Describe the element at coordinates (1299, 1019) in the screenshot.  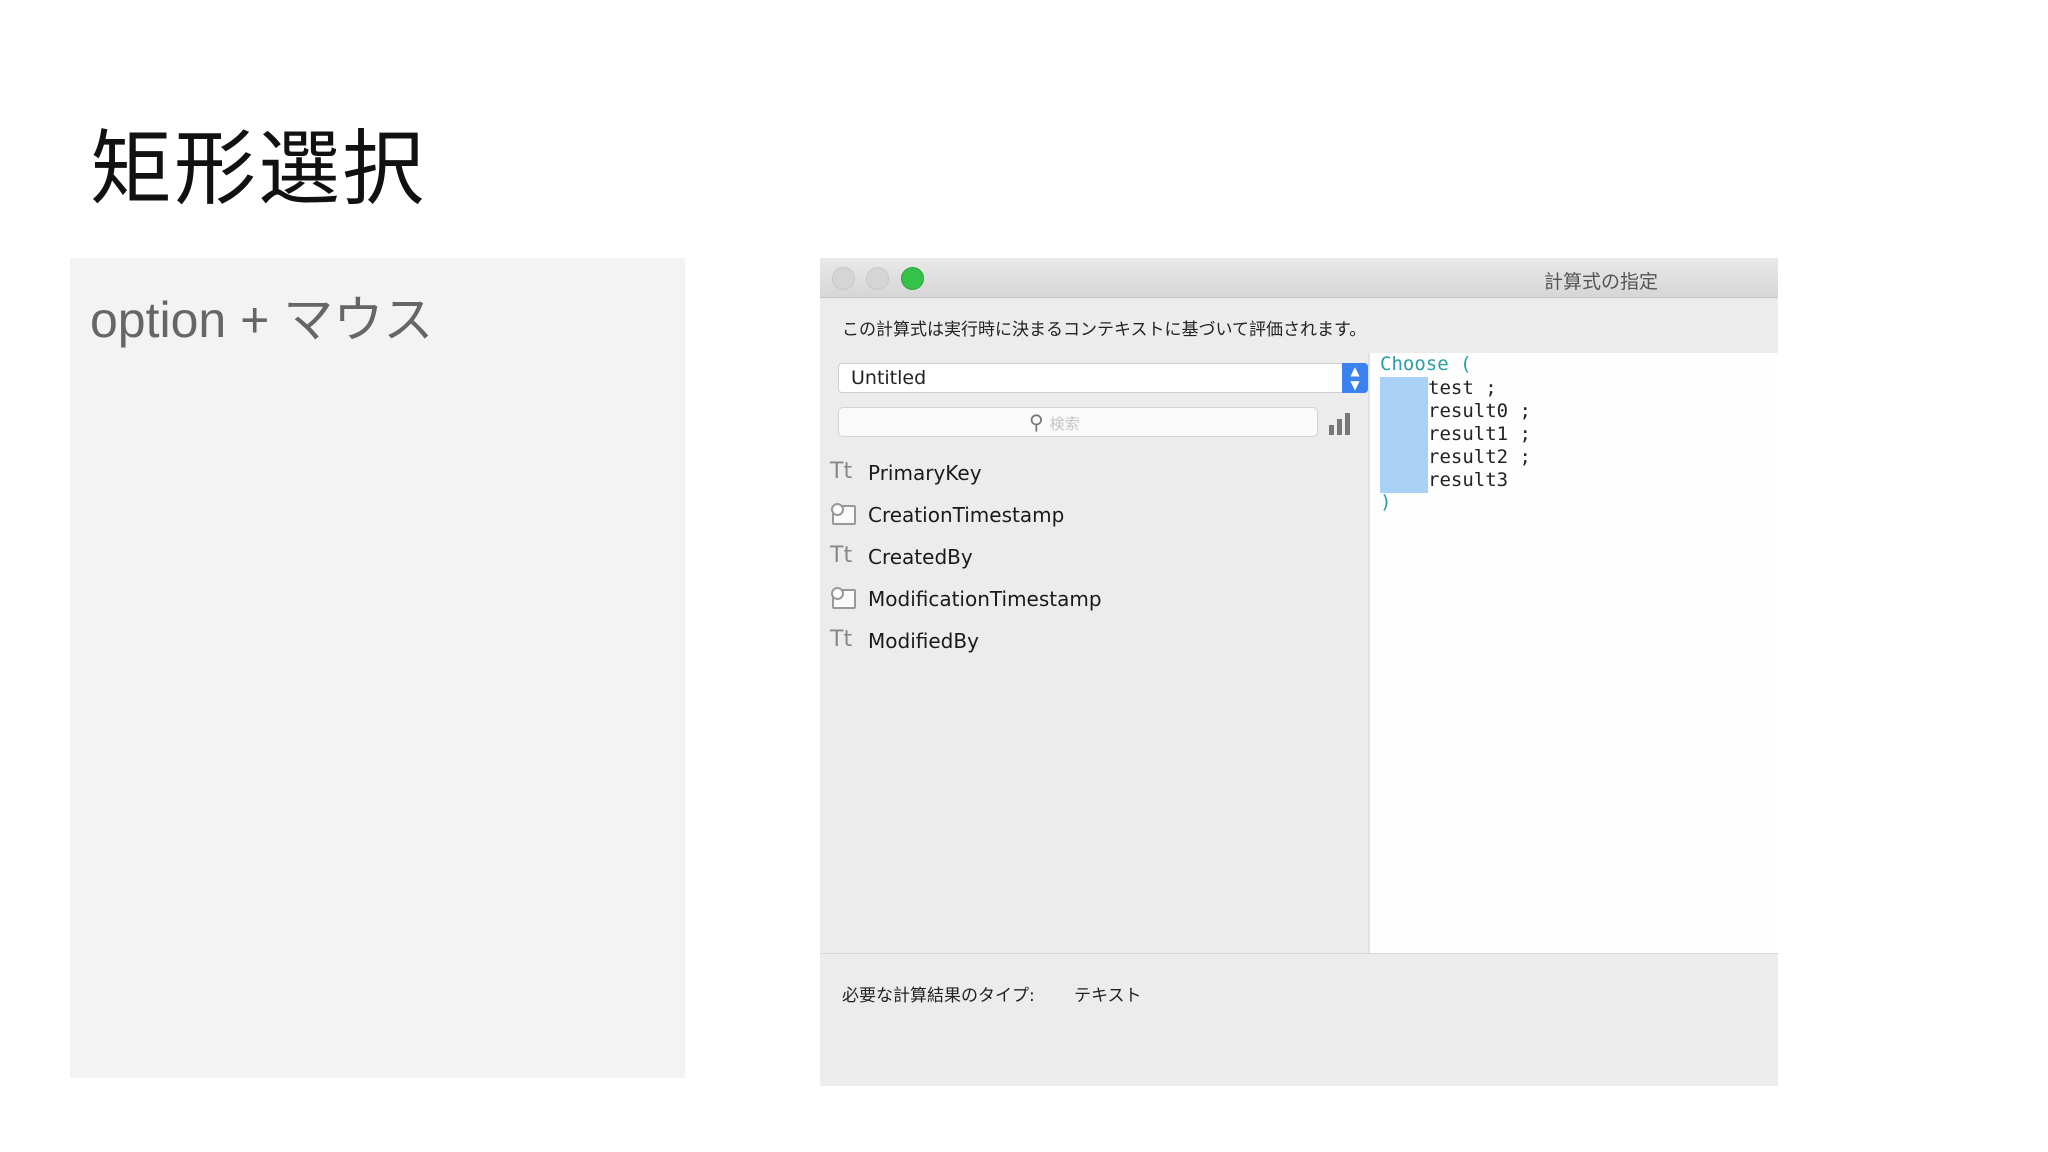
I see `result-type-bar: 必要な計算結果のタイプ: テキスト` at that location.